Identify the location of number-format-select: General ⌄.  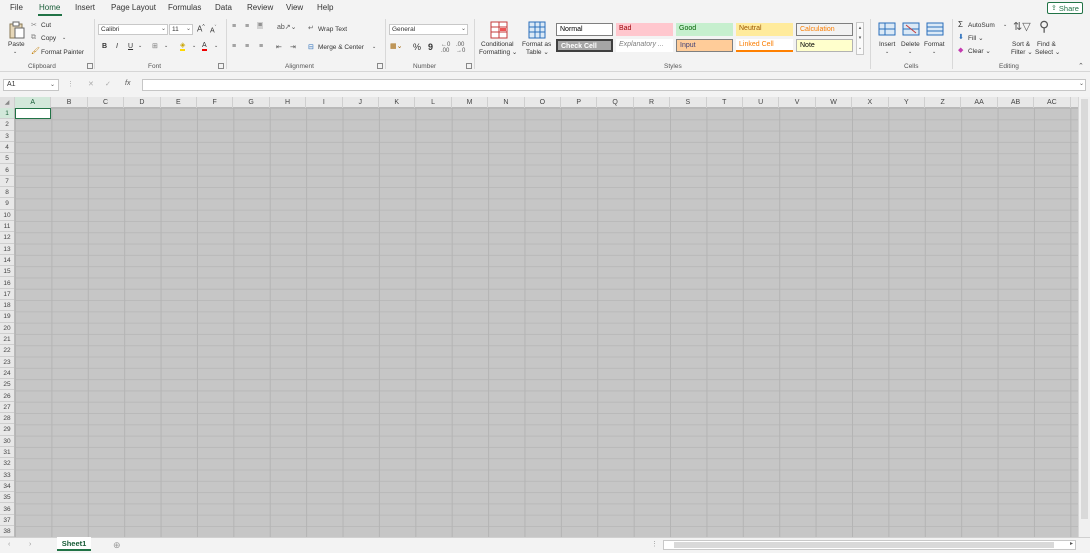
(428, 29).